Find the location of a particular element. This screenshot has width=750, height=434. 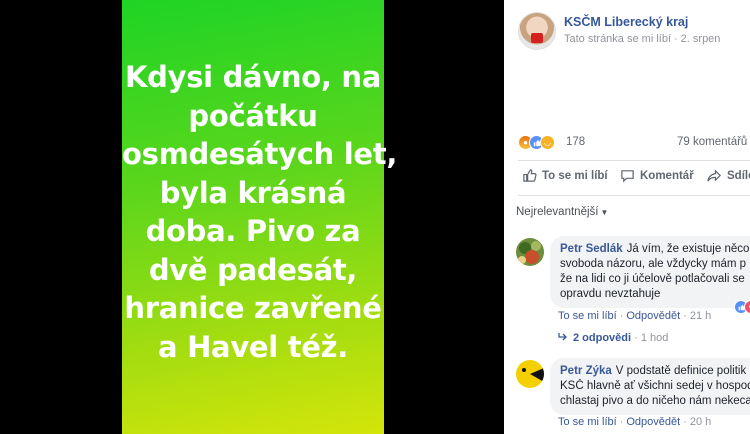

caret-down-icon: ▼ is located at coordinates (604, 212).